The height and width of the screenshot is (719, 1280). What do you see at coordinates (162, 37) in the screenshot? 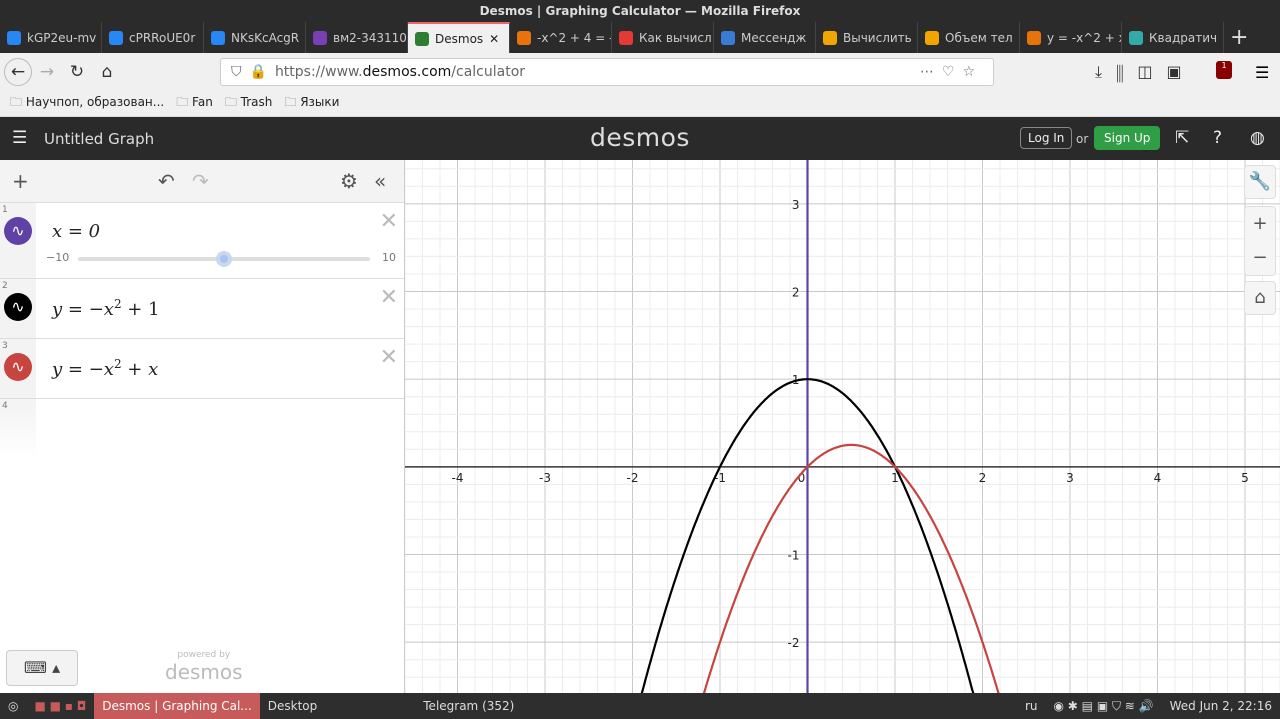
I see `tab-label: cPRRoUE0r` at bounding box center [162, 37].